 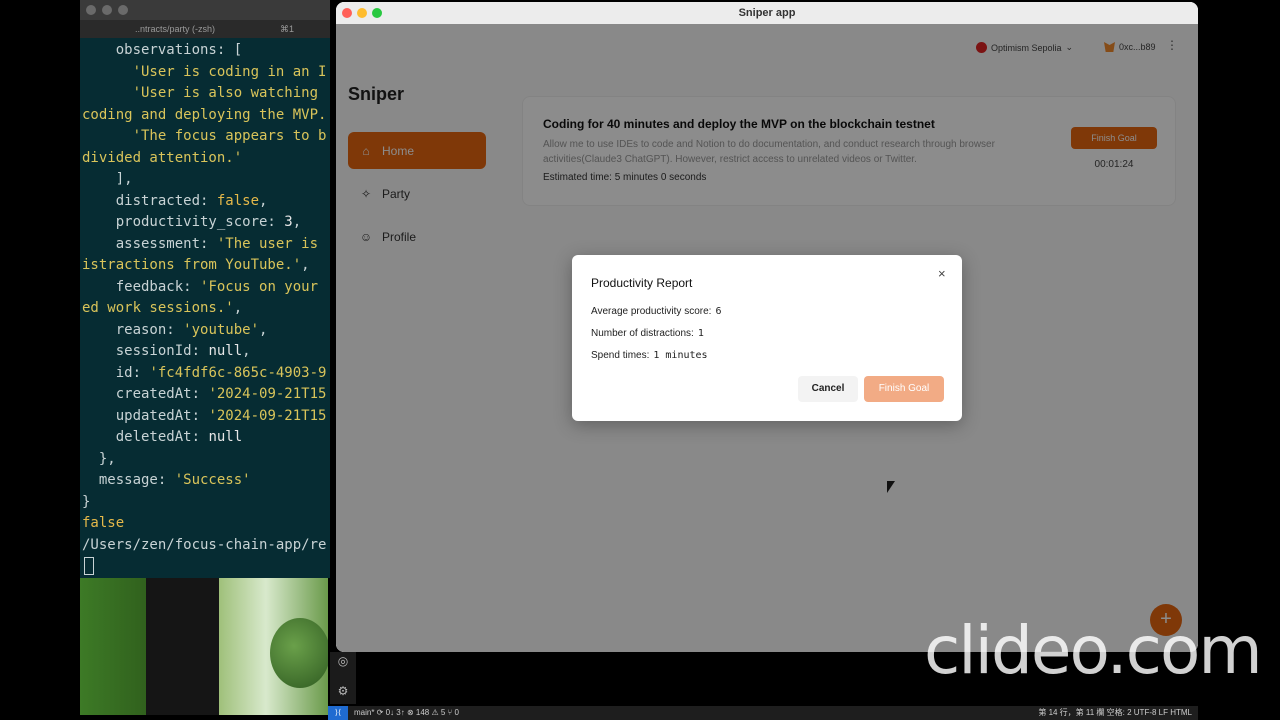 What do you see at coordinates (162, 50) in the screenshot?
I see `terminal-token: observations: [` at bounding box center [162, 50].